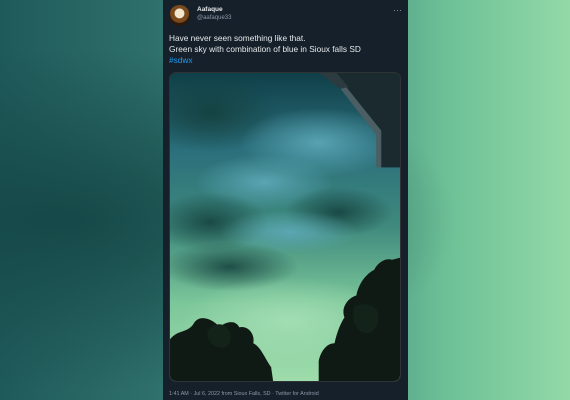 The image size is (570, 400). I want to click on author-name: Aafaque, so click(210, 9).